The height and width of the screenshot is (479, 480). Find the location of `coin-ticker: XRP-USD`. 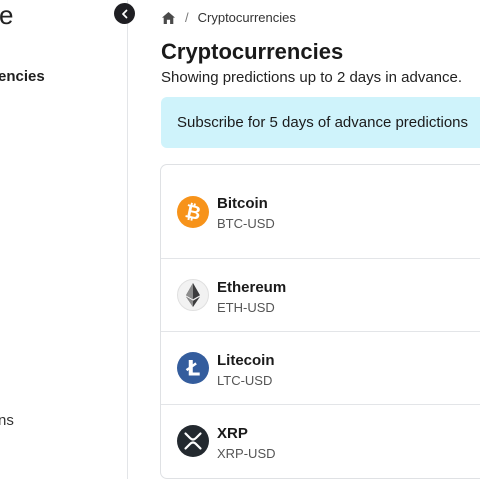

coin-ticker: XRP-USD is located at coordinates (246, 453).